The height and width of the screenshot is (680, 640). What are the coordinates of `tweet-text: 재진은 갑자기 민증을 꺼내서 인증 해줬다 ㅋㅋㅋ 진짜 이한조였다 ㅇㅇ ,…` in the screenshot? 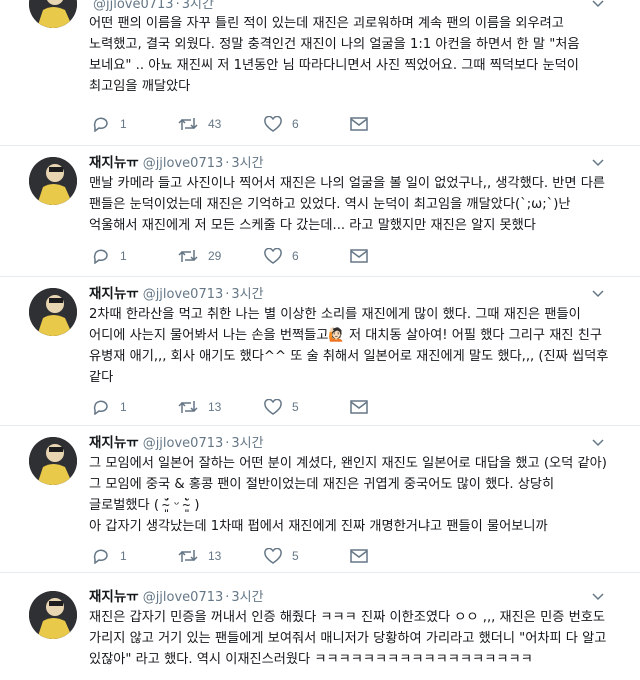 It's located at (350, 638).